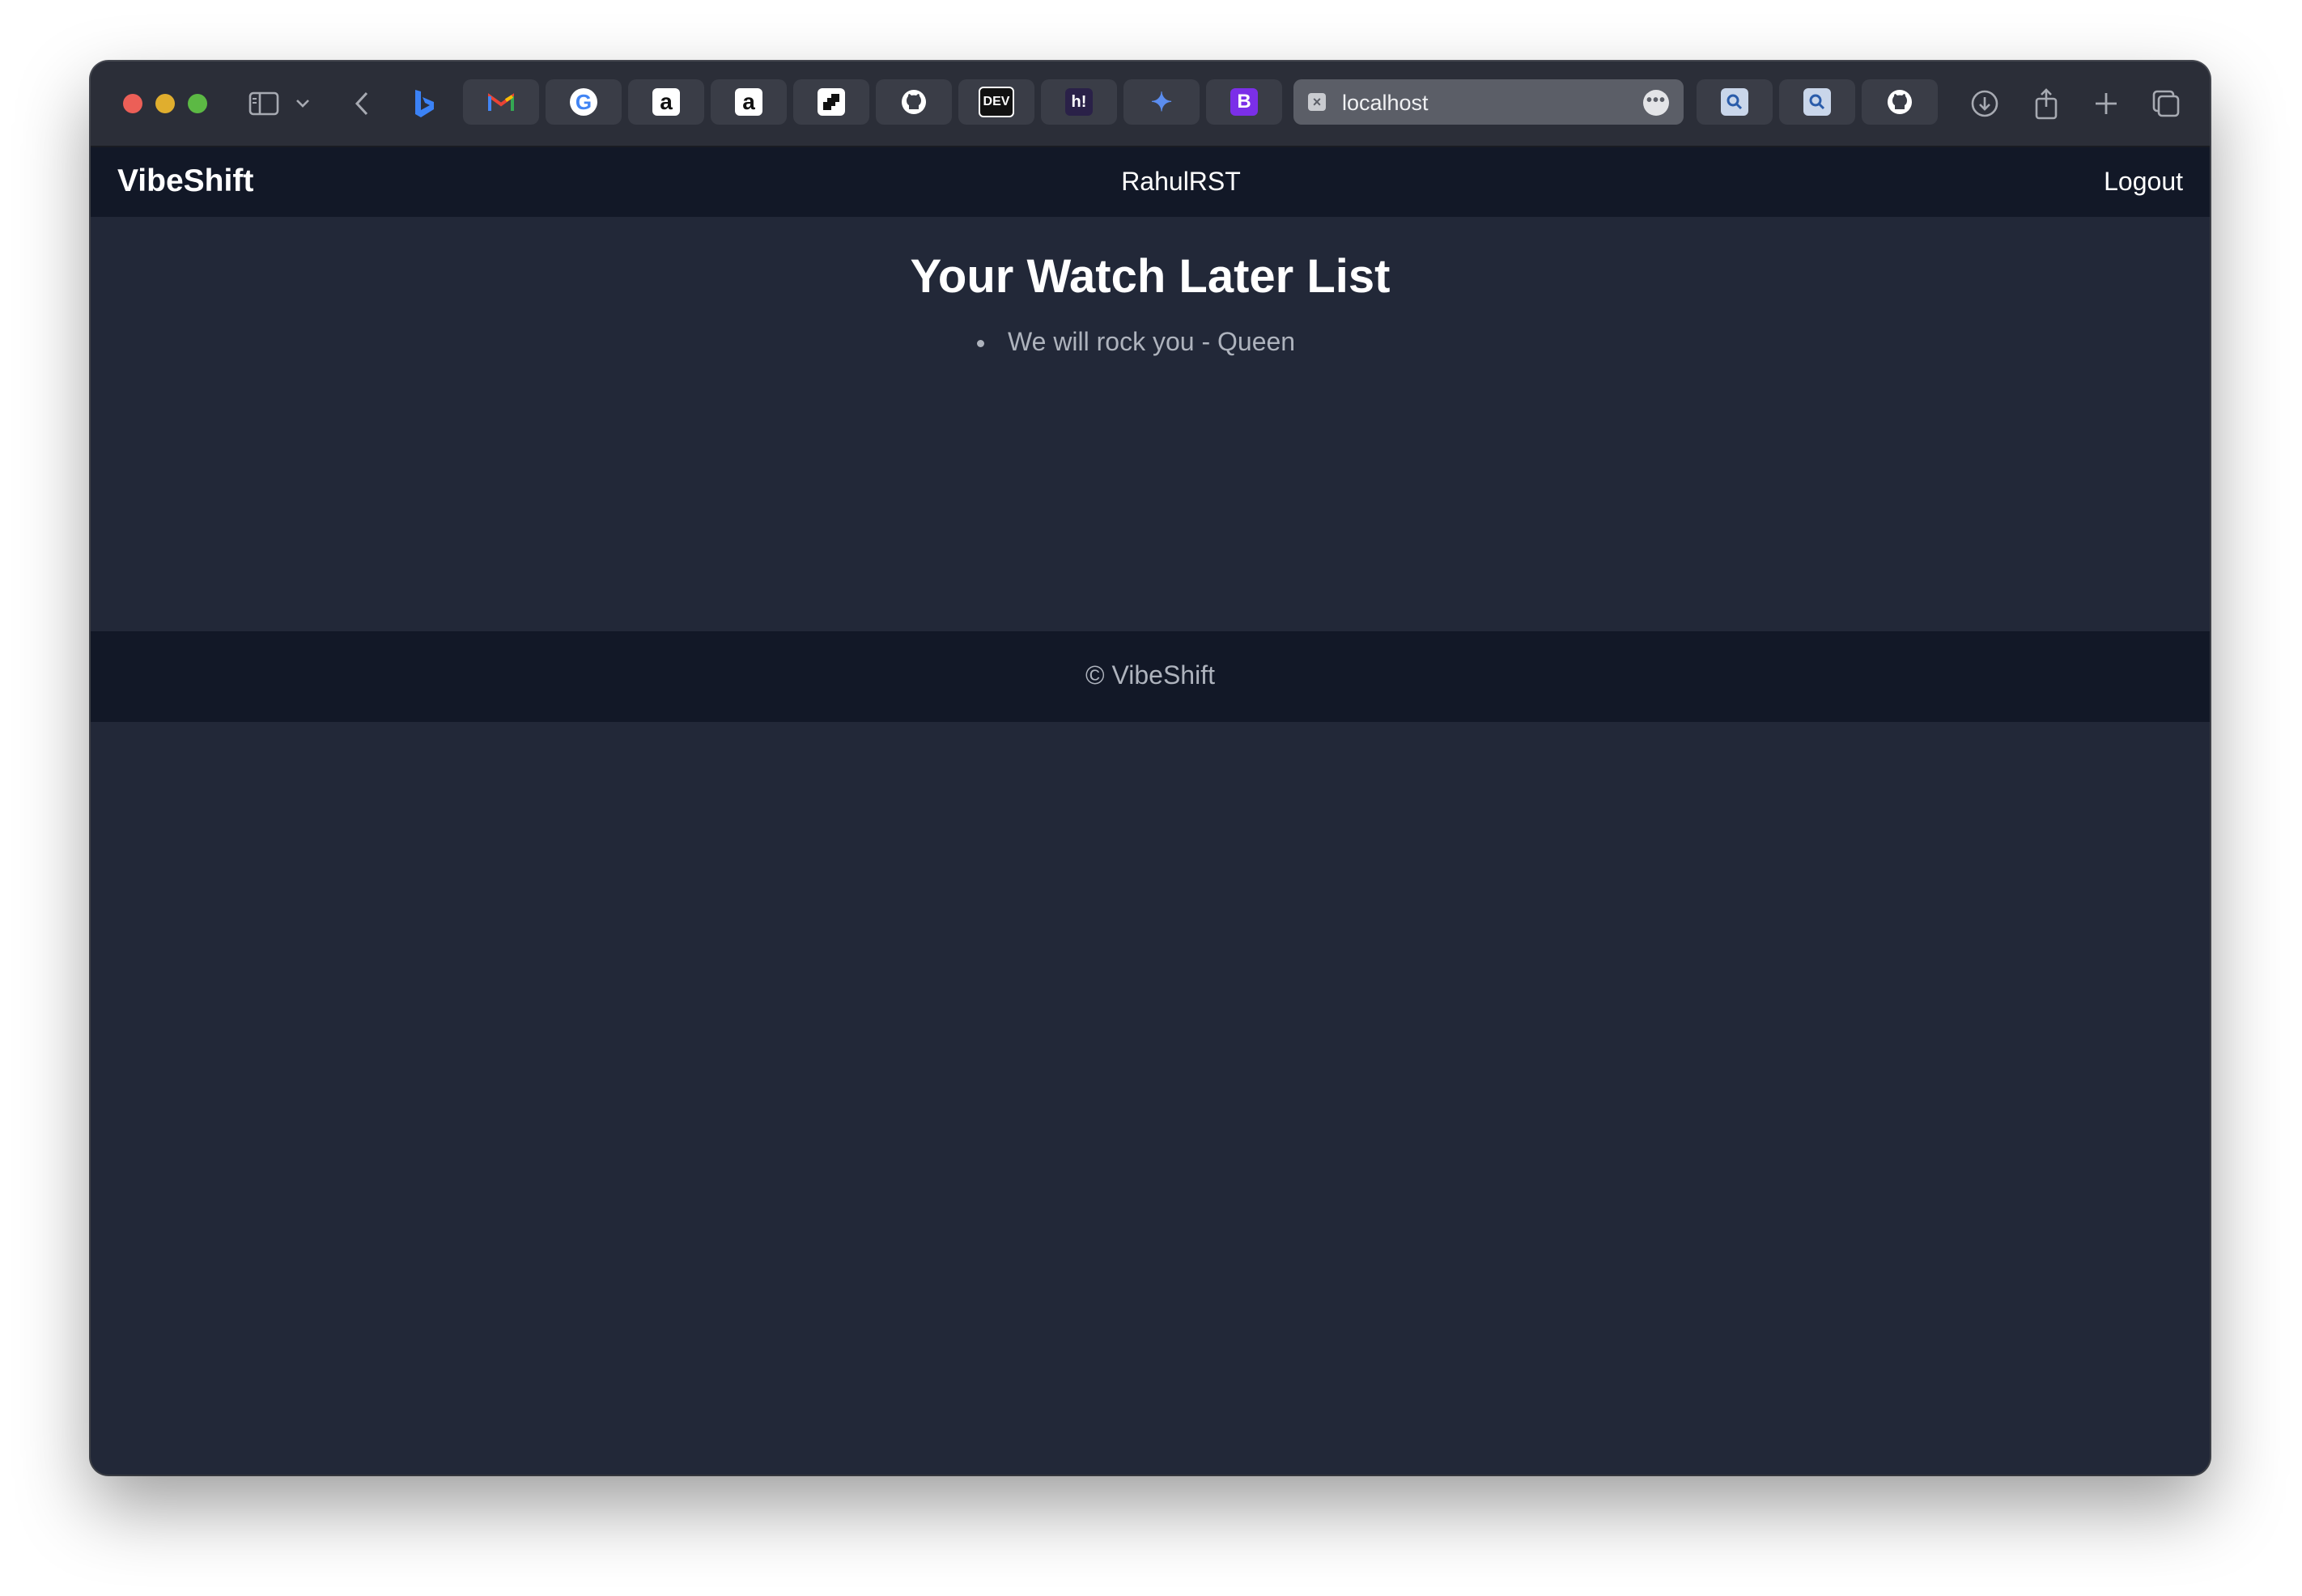 The image size is (2302, 1596). What do you see at coordinates (165, 104) in the screenshot?
I see `minimize-window-button` at bounding box center [165, 104].